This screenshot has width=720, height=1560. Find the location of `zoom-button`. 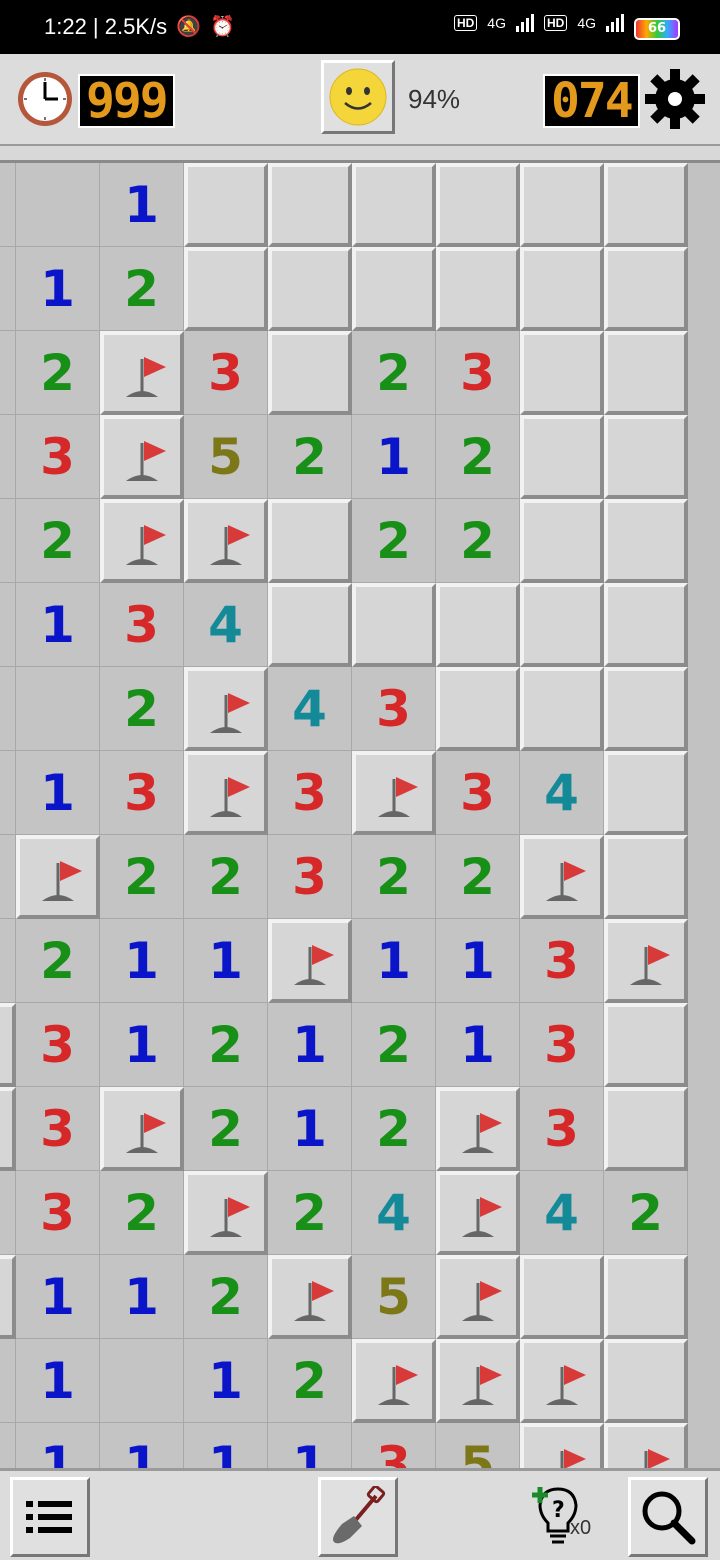

zoom-button is located at coordinates (668, 1517).